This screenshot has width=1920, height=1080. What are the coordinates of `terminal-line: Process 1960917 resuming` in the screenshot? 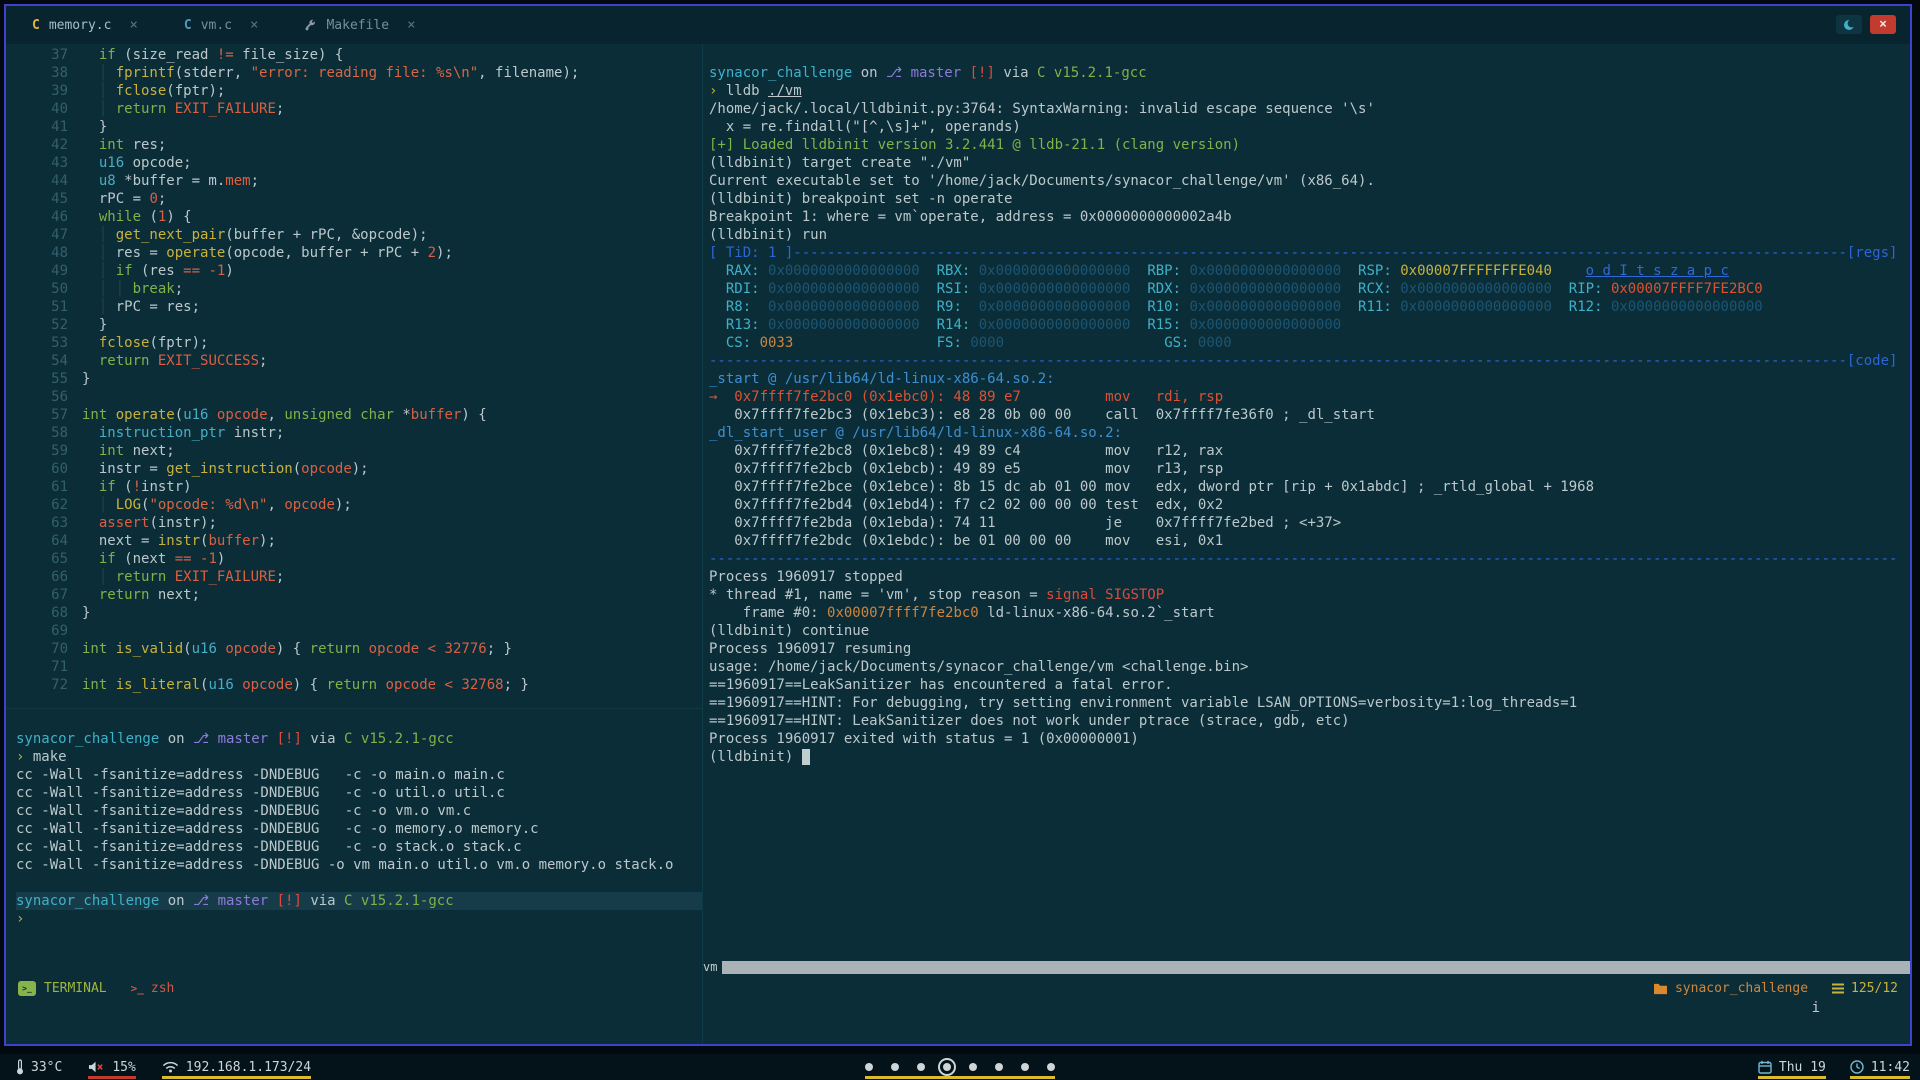 It's located at (810, 649).